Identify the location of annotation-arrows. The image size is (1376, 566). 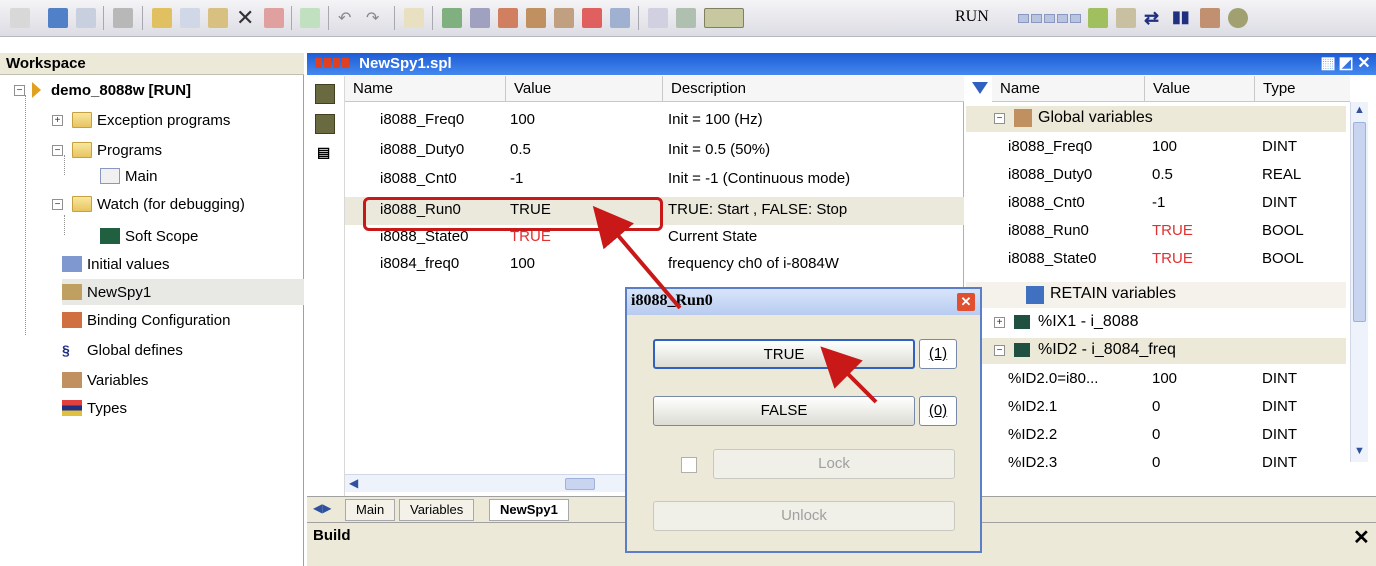
(735, 304).